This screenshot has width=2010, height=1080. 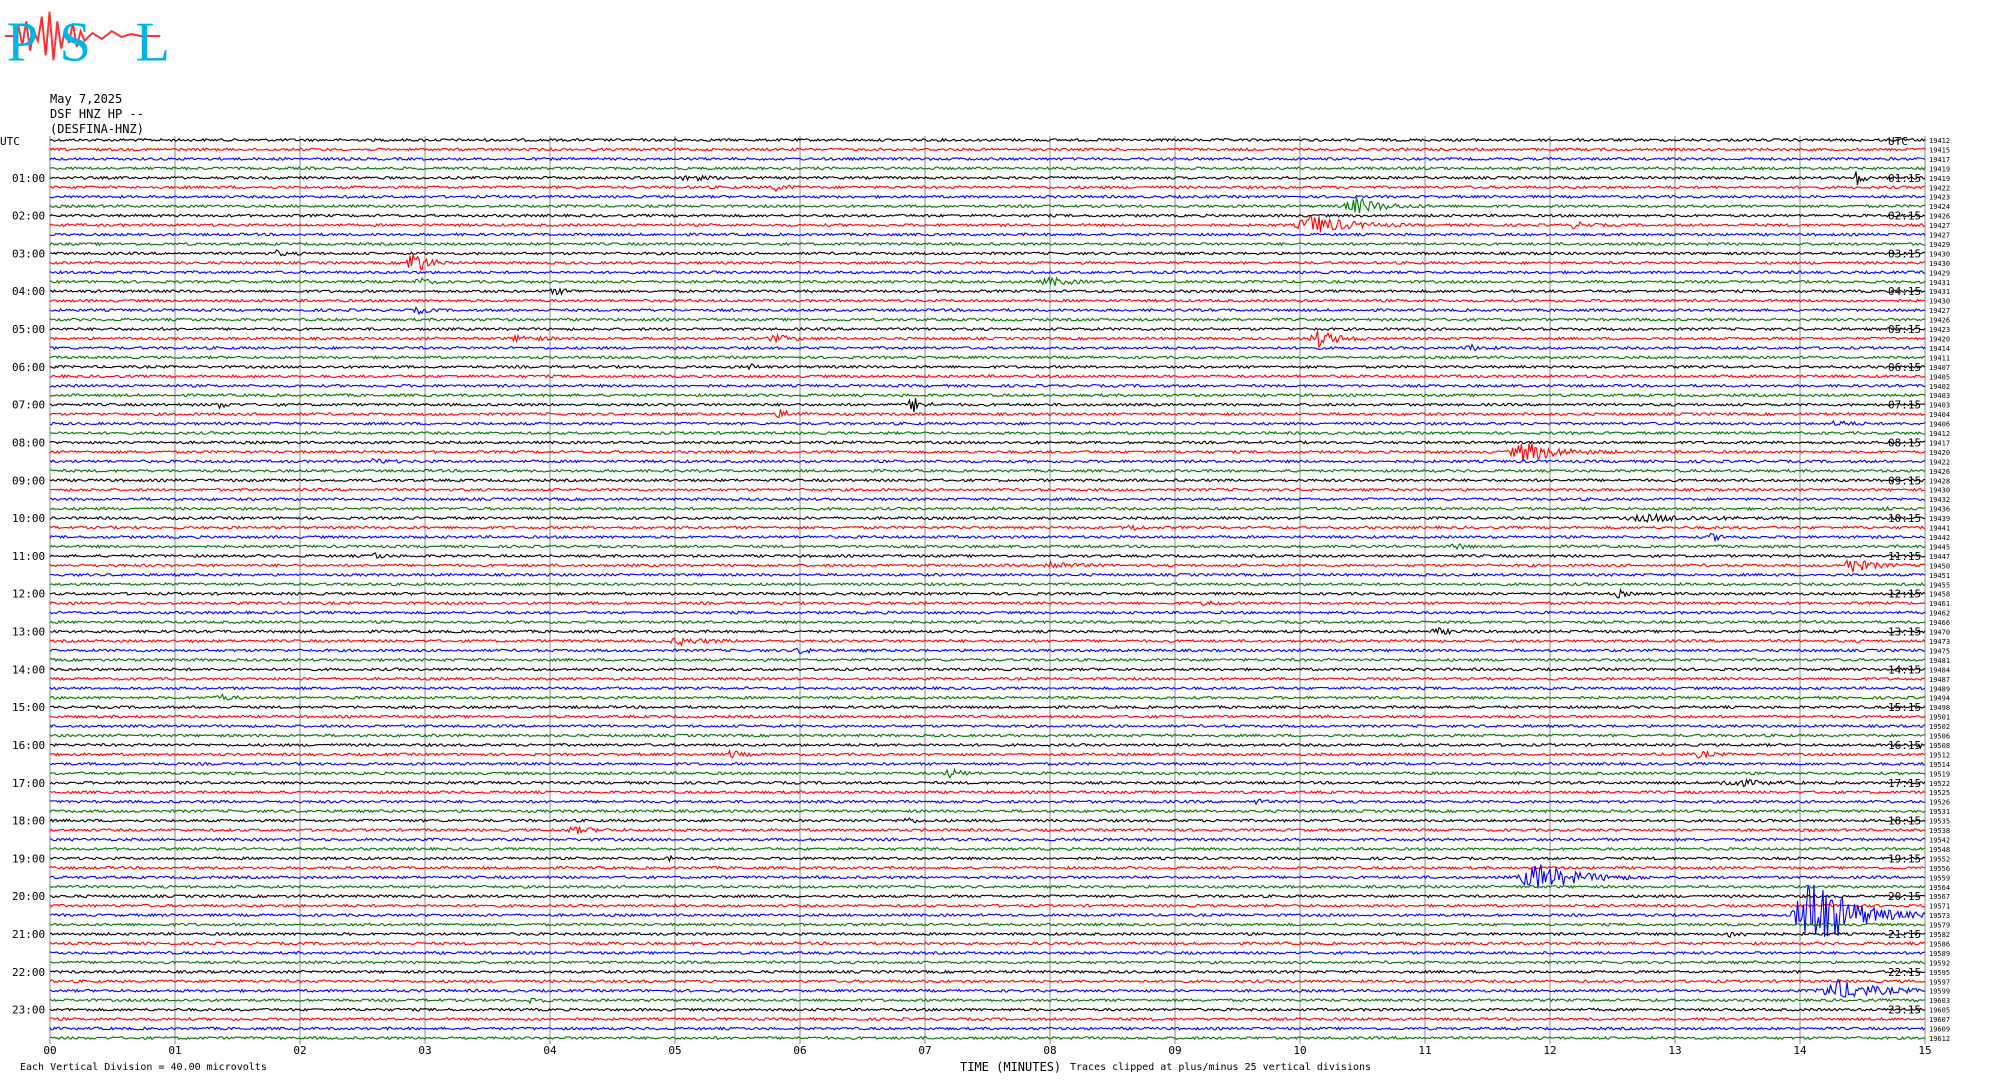 What do you see at coordinates (1904, 745) in the screenshot?
I see `right-hour-label: 16:15` at bounding box center [1904, 745].